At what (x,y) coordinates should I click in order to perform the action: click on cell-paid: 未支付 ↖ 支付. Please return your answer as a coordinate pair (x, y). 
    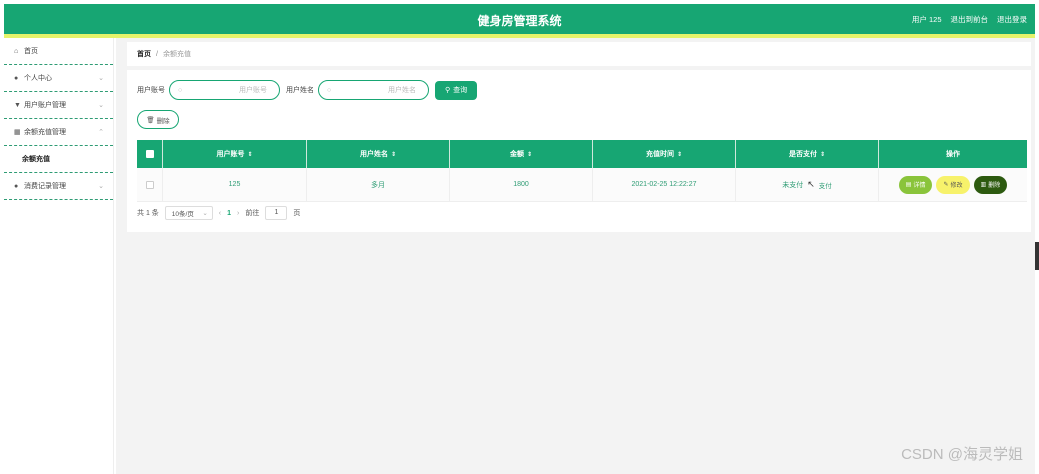
    Looking at the image, I should click on (807, 184).